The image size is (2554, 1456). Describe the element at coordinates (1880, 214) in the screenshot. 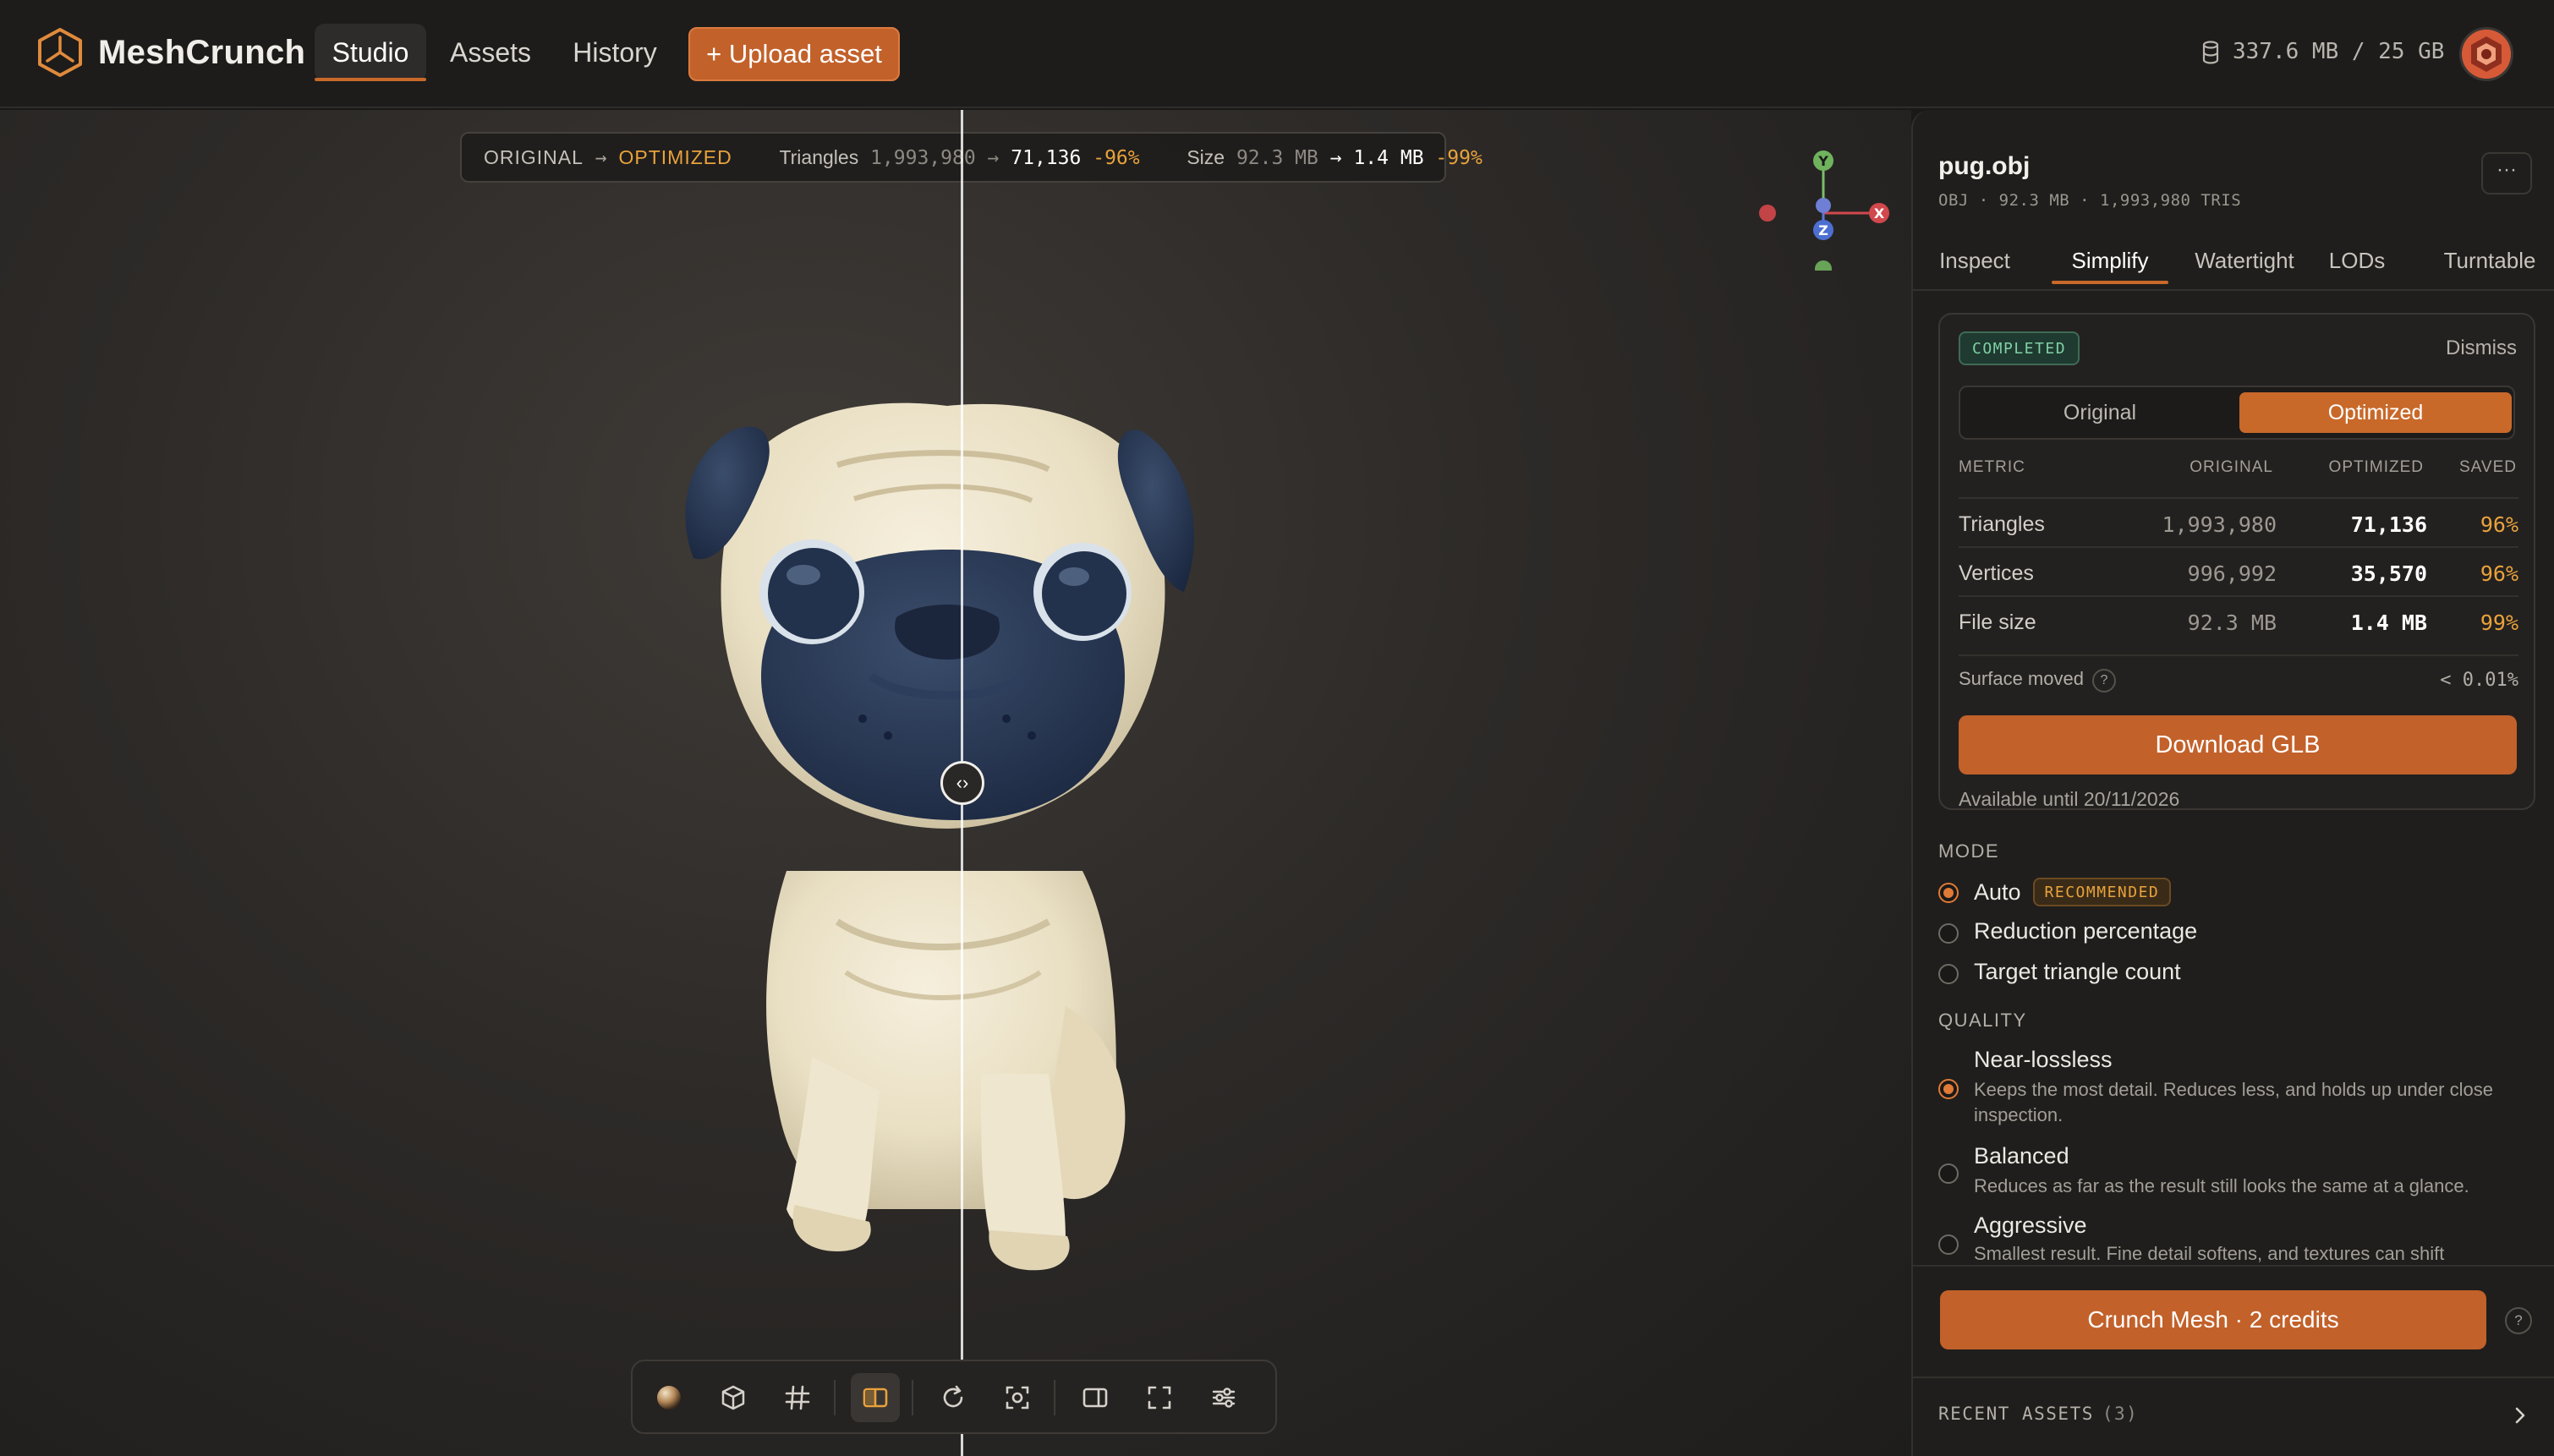

I see `gizmo-x-label: X` at that location.